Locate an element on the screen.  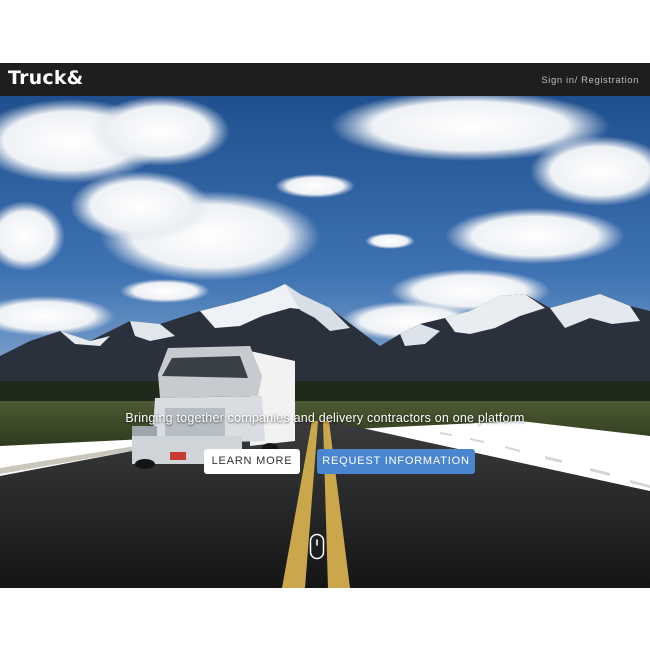
brand-logo: Truck& is located at coordinates (45, 78).